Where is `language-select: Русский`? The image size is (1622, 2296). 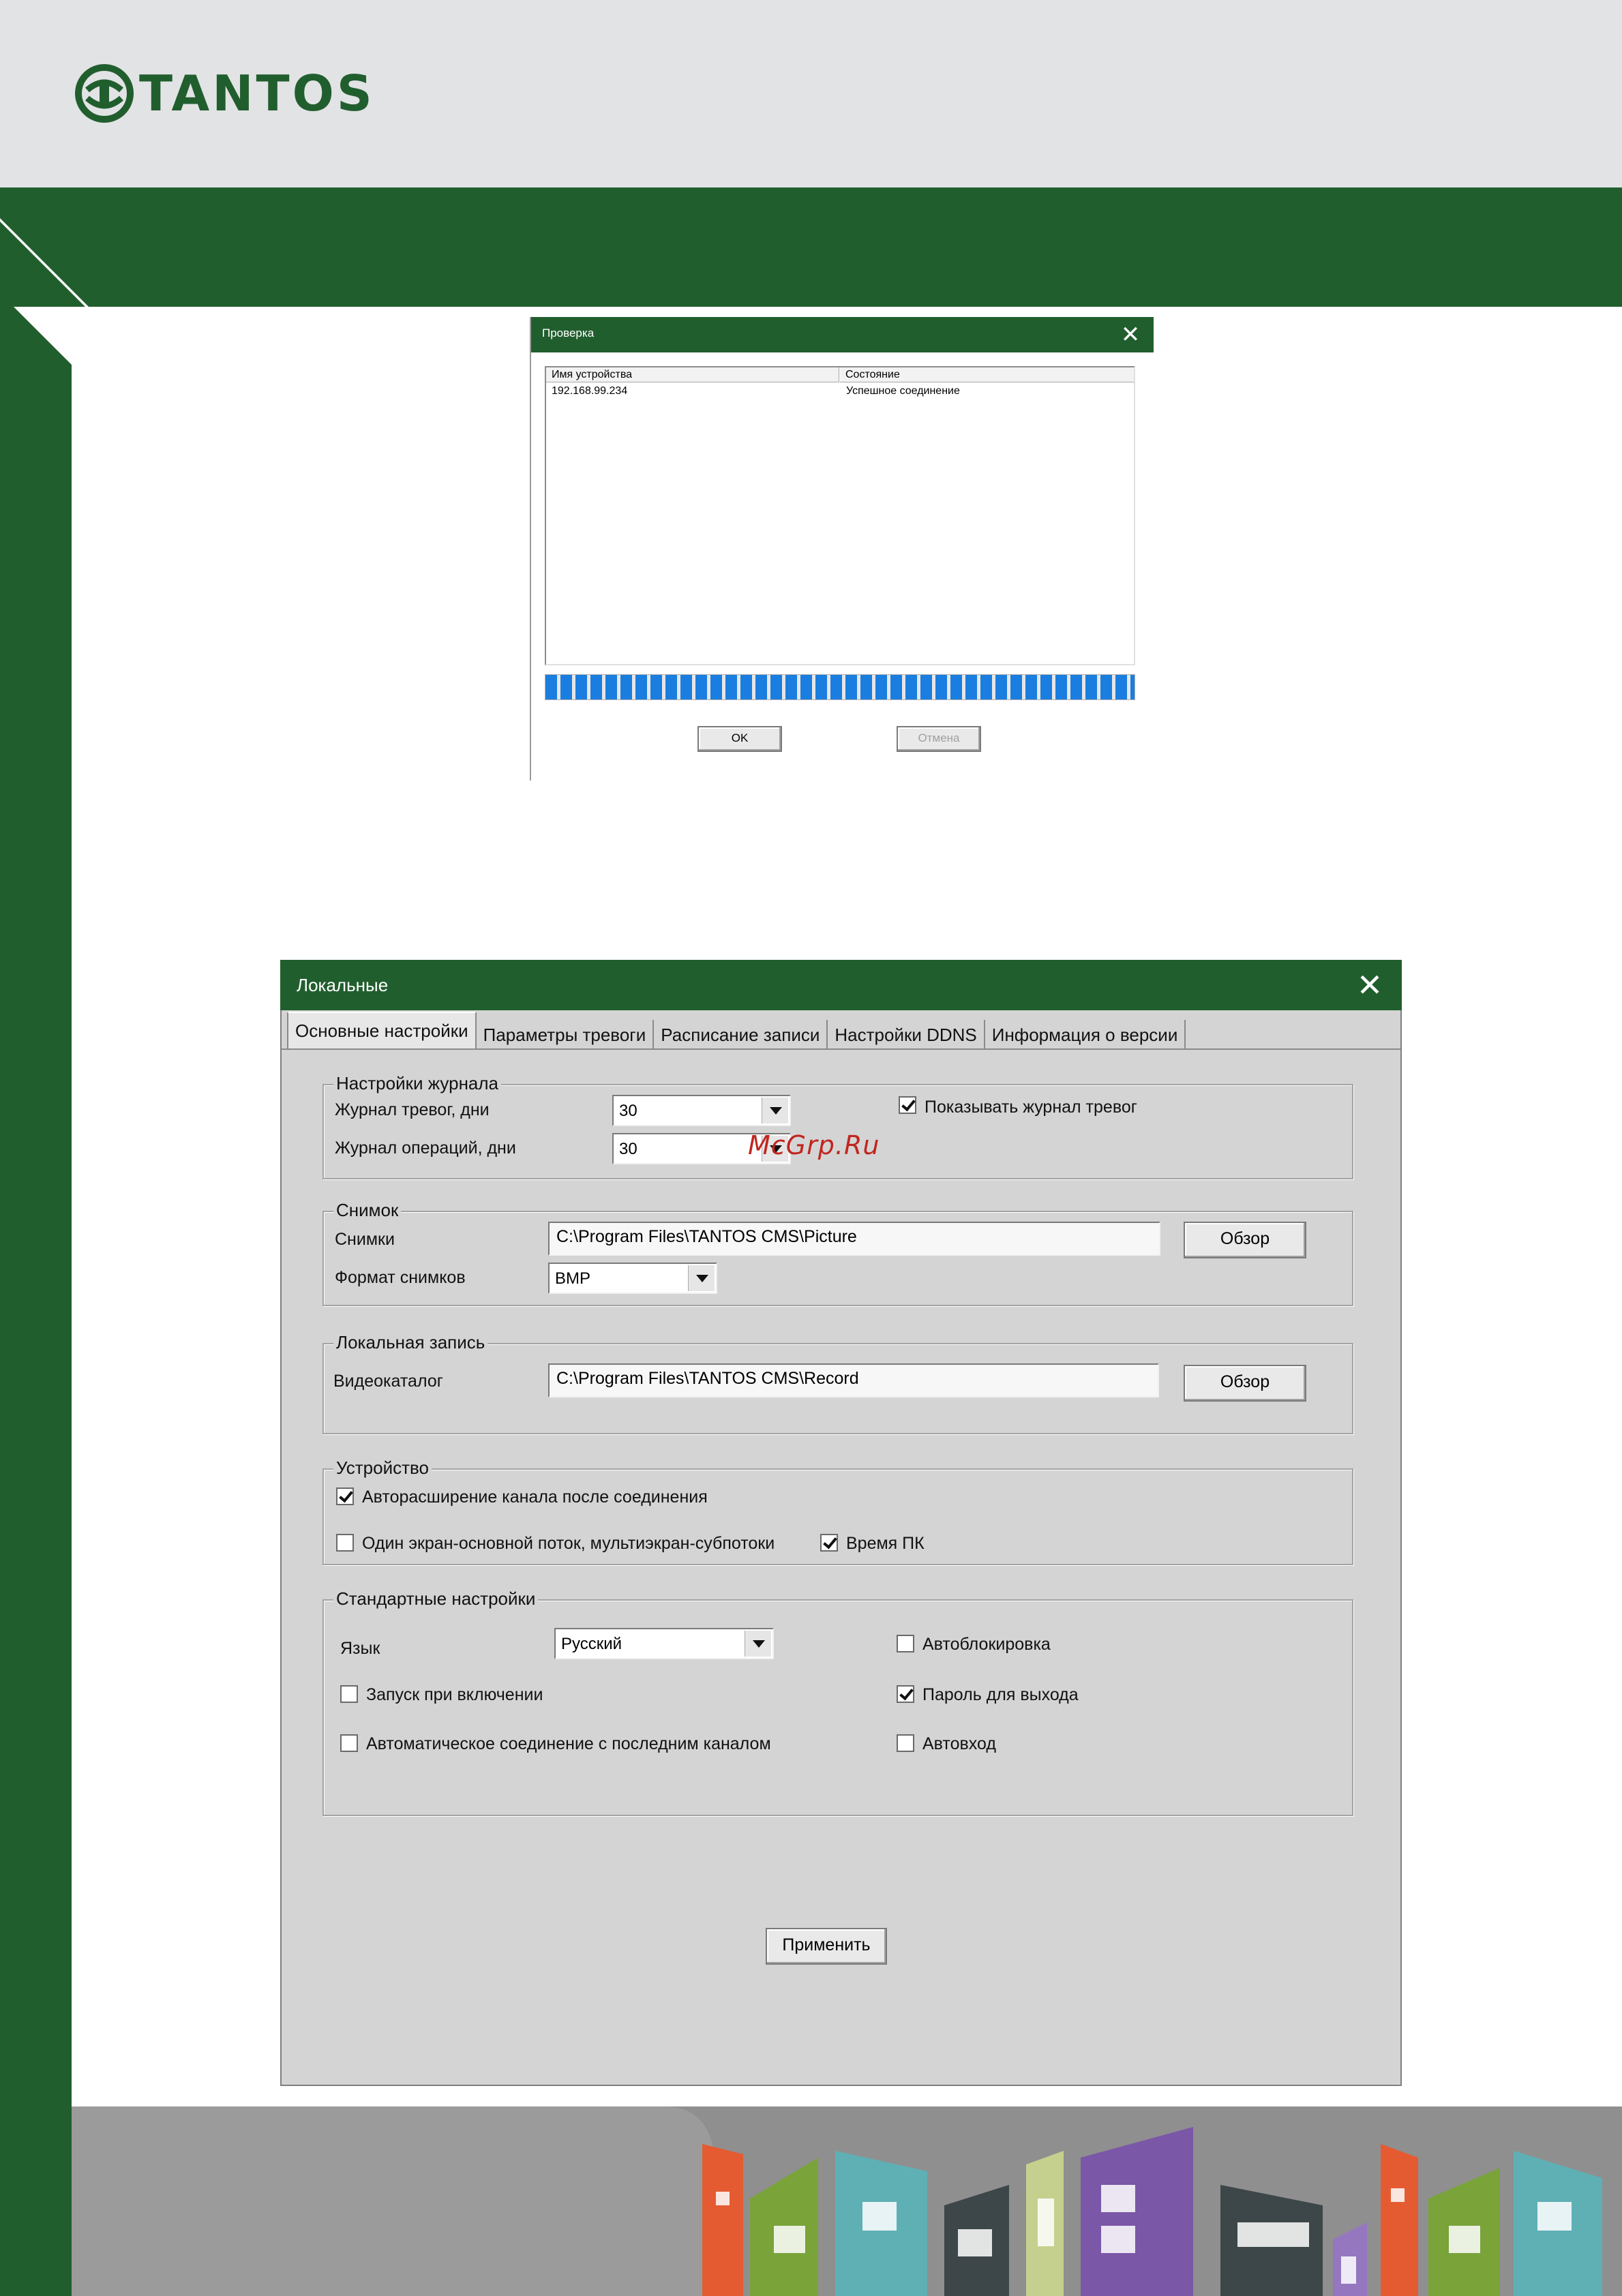 language-select: Русский is located at coordinates (664, 1643).